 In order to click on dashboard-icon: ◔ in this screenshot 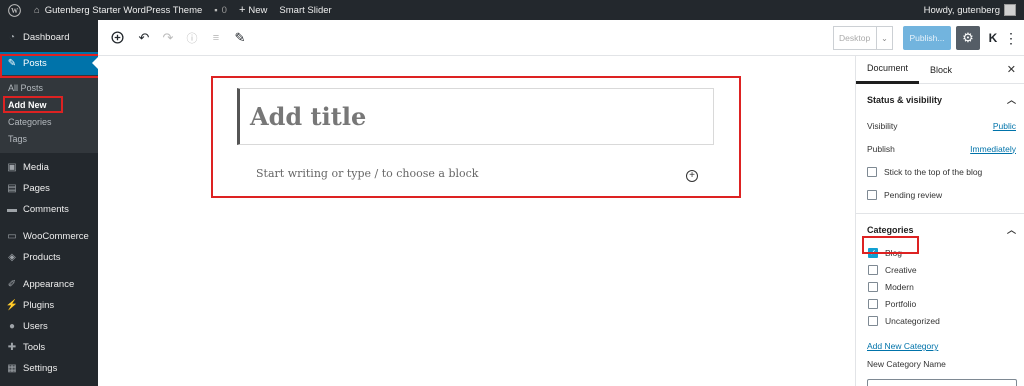, I will do `click(12, 37)`.